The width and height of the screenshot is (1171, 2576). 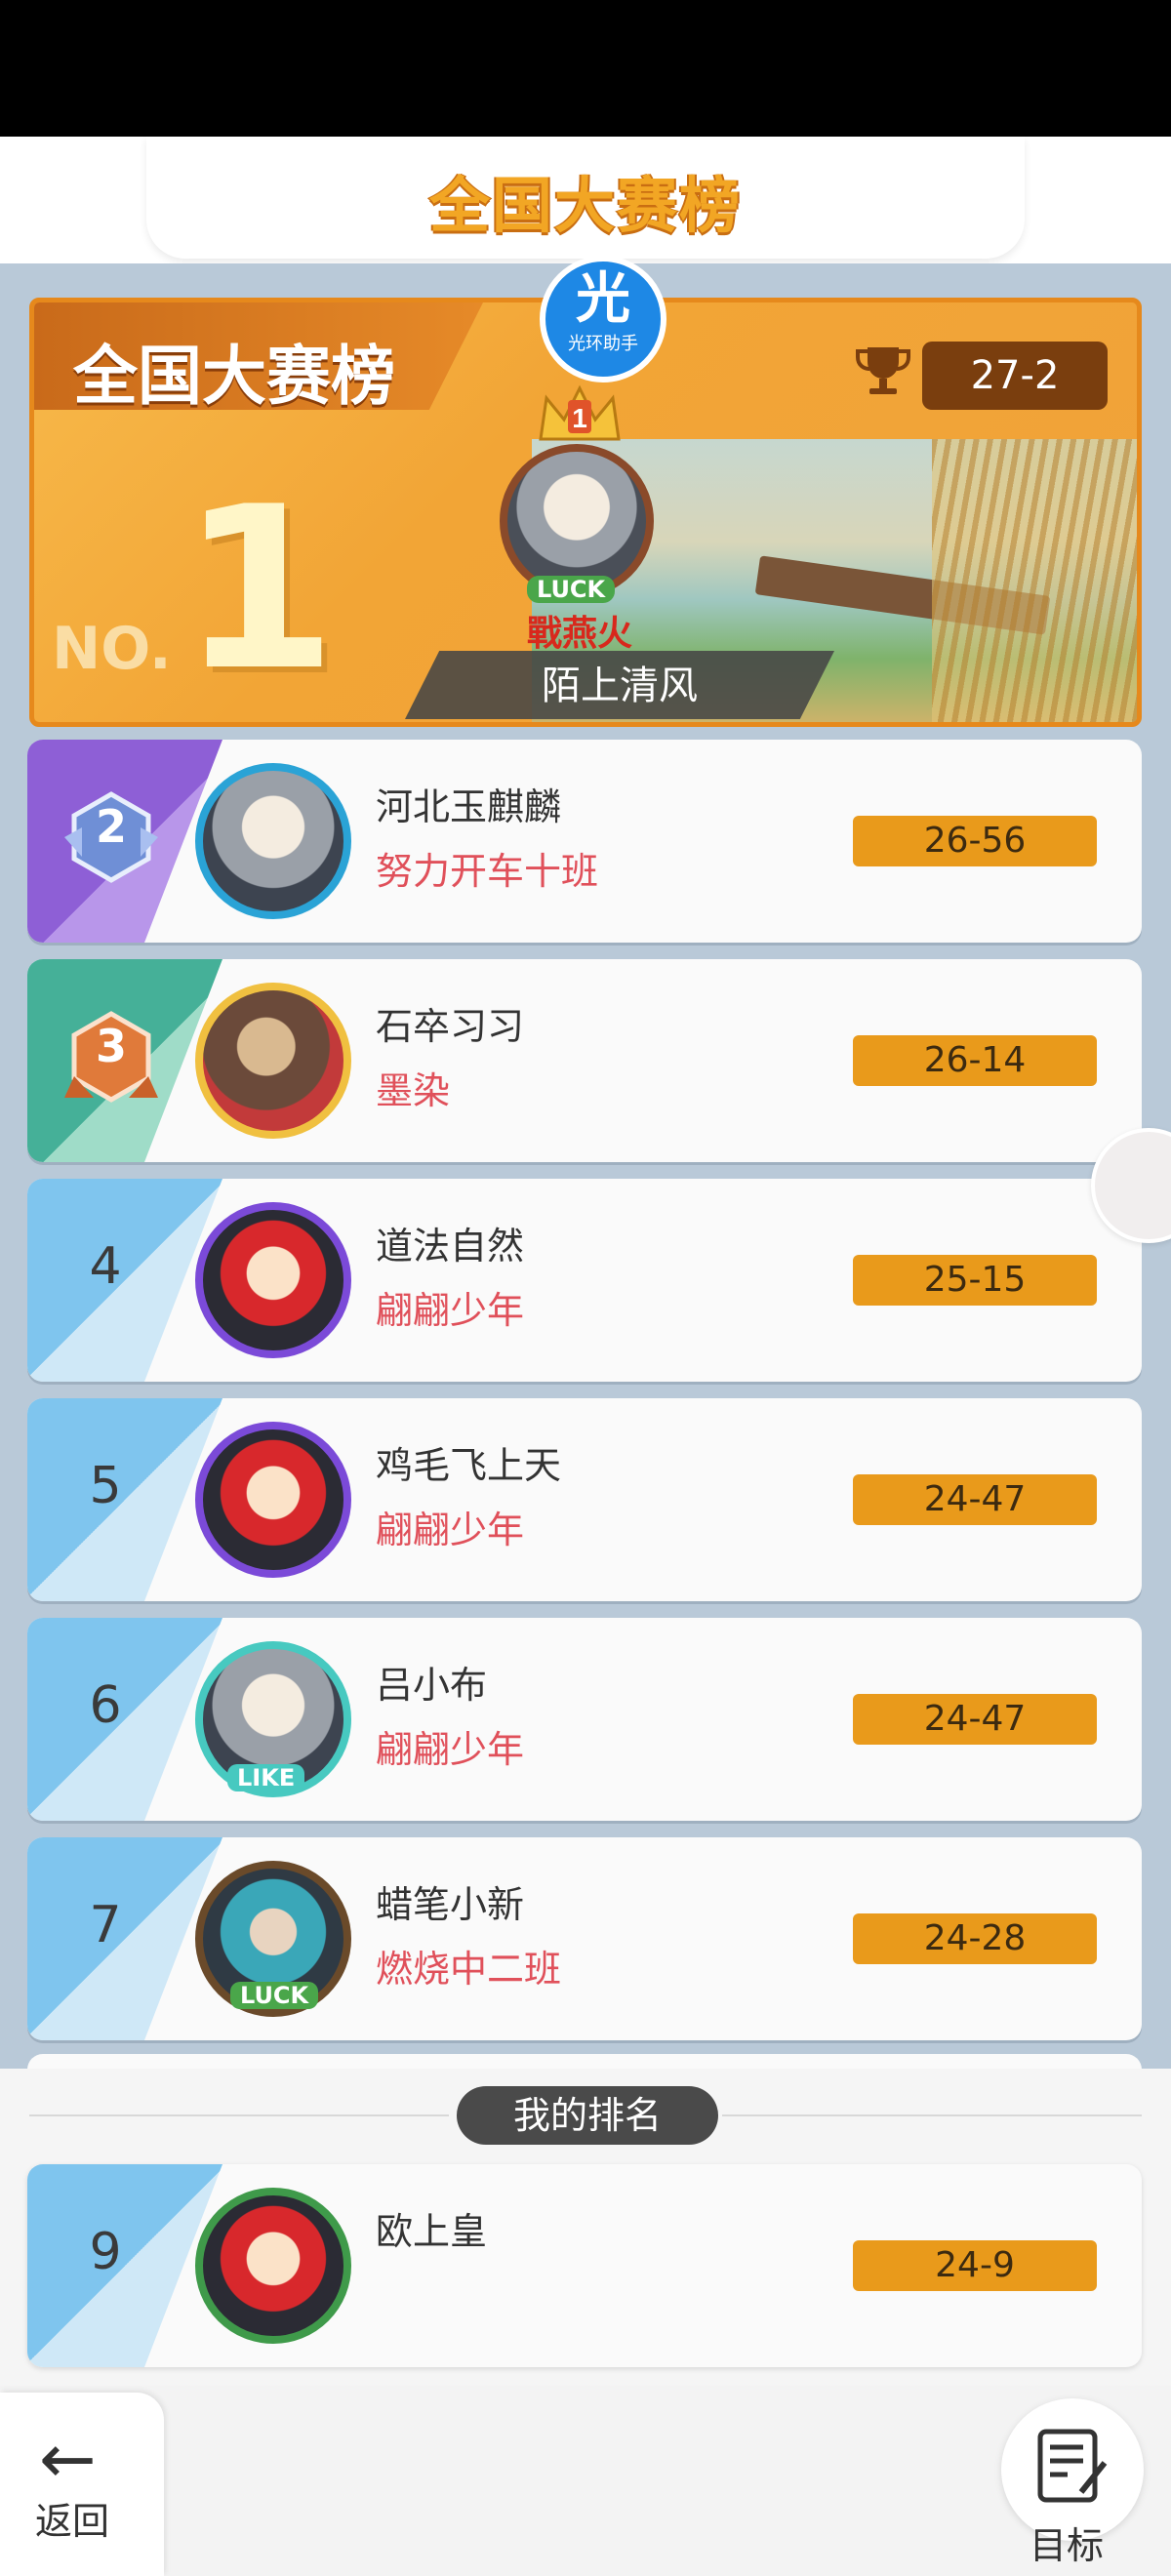 I want to click on like-frame-label: LIKE, so click(x=266, y=1777).